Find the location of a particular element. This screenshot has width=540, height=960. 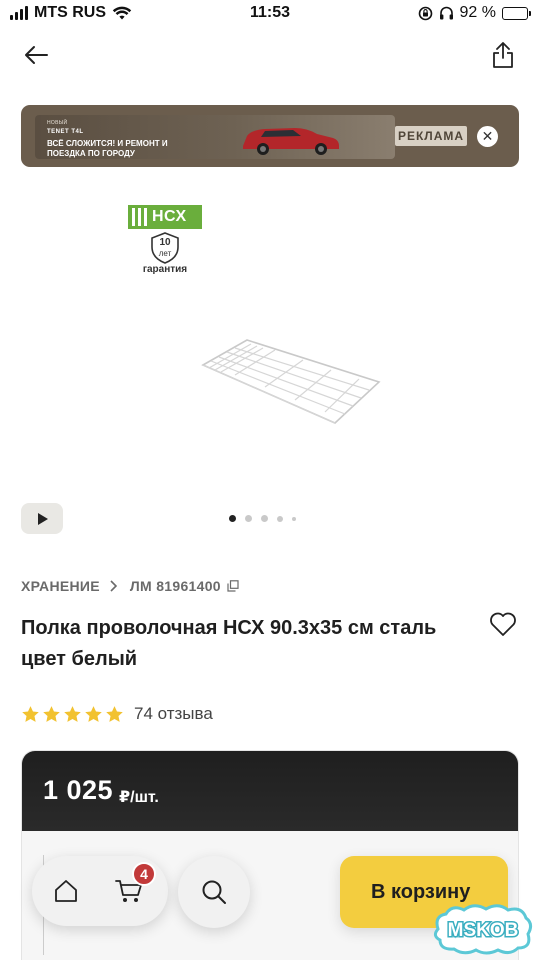

arrow-left-icon is located at coordinates (36, 55).